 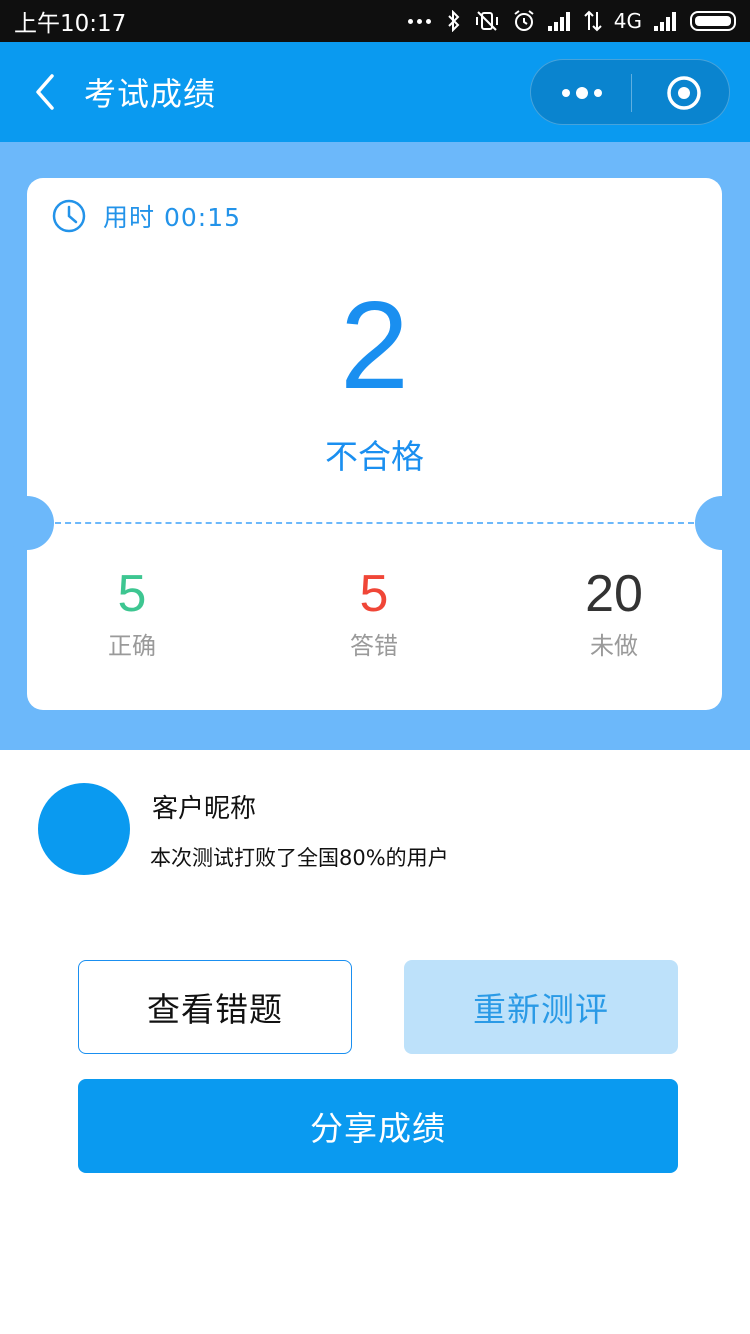 I want to click on stat-wrong-value: 5, so click(x=374, y=594).